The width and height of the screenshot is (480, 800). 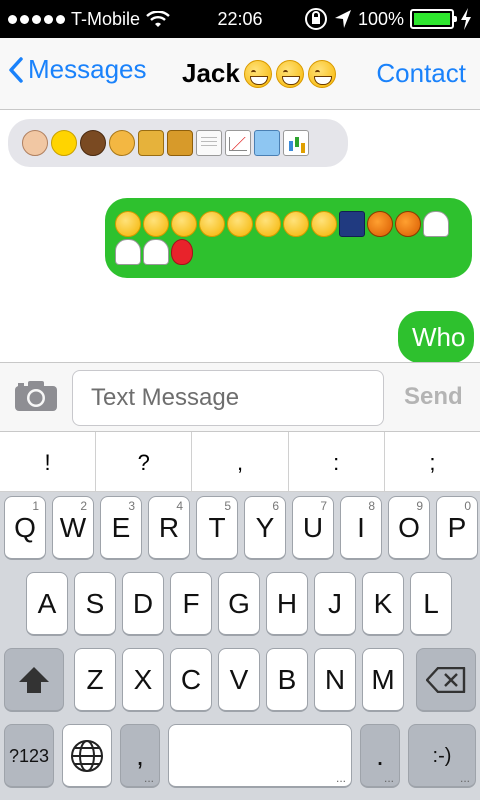 What do you see at coordinates (383, 604) in the screenshot?
I see `key-k: K` at bounding box center [383, 604].